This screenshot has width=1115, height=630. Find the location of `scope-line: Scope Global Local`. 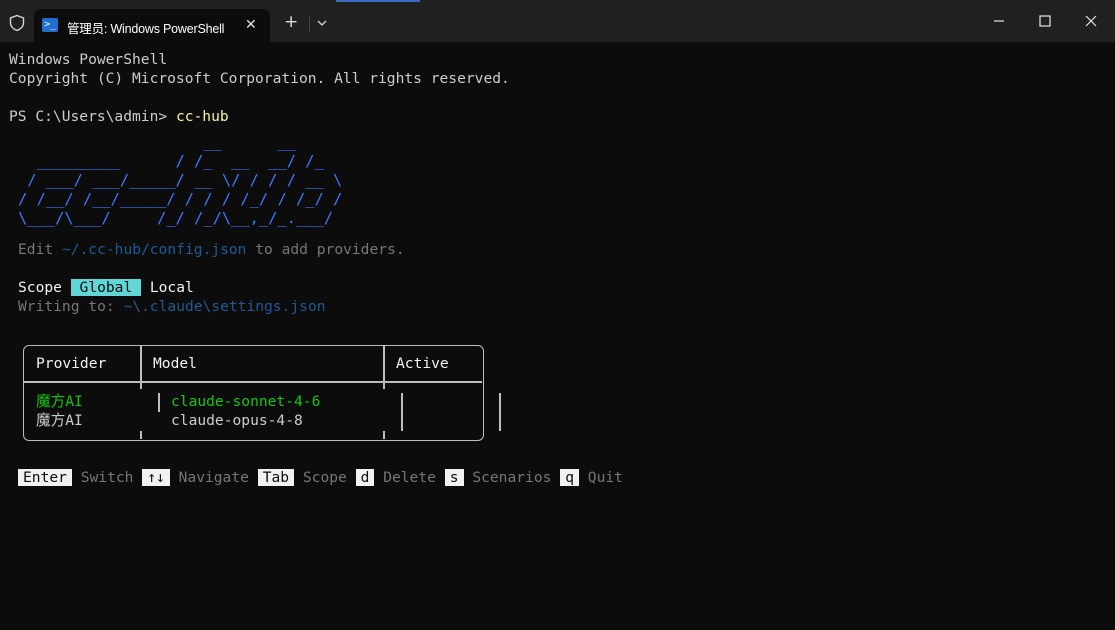

scope-line: Scope Global Local is located at coordinates (106, 287).